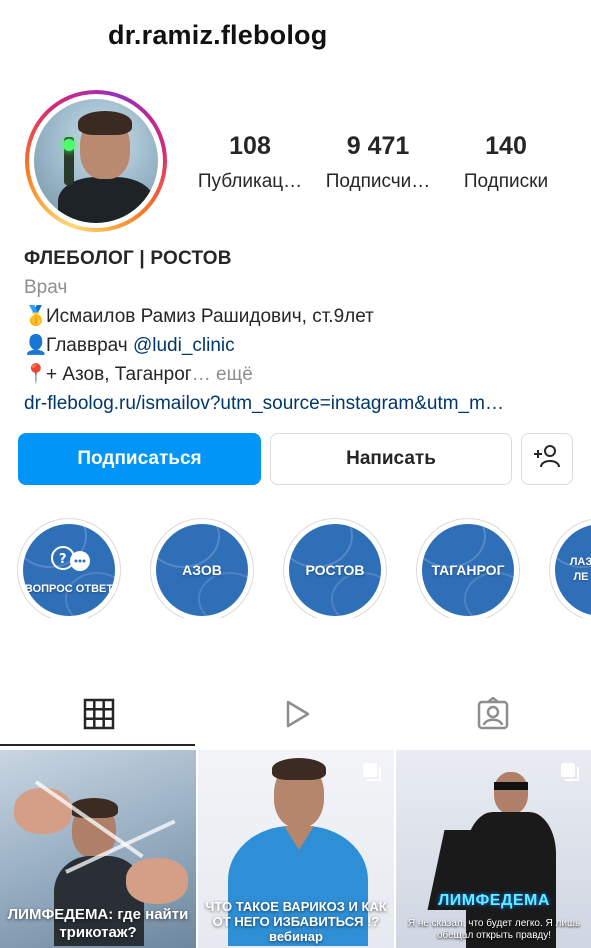  Describe the element at coordinates (36, 374) in the screenshot. I see `pin-icon: 📍` at that location.